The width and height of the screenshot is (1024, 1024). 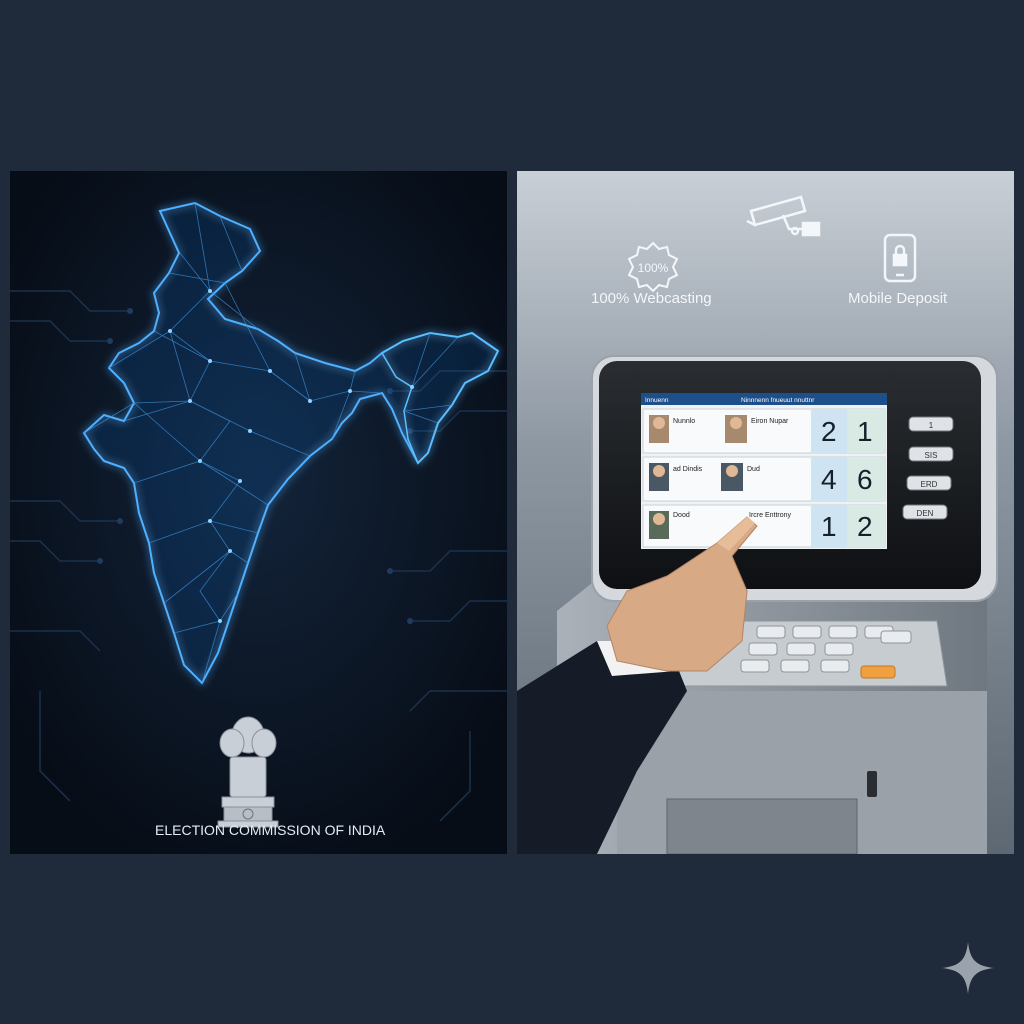 I want to click on ballot-digit: 4, so click(x=829, y=479).